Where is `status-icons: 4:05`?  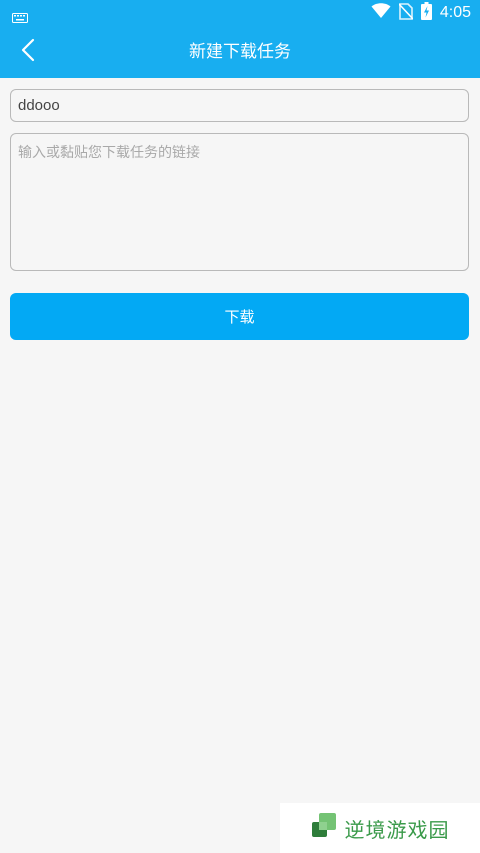
status-icons: 4:05 is located at coordinates (421, 13).